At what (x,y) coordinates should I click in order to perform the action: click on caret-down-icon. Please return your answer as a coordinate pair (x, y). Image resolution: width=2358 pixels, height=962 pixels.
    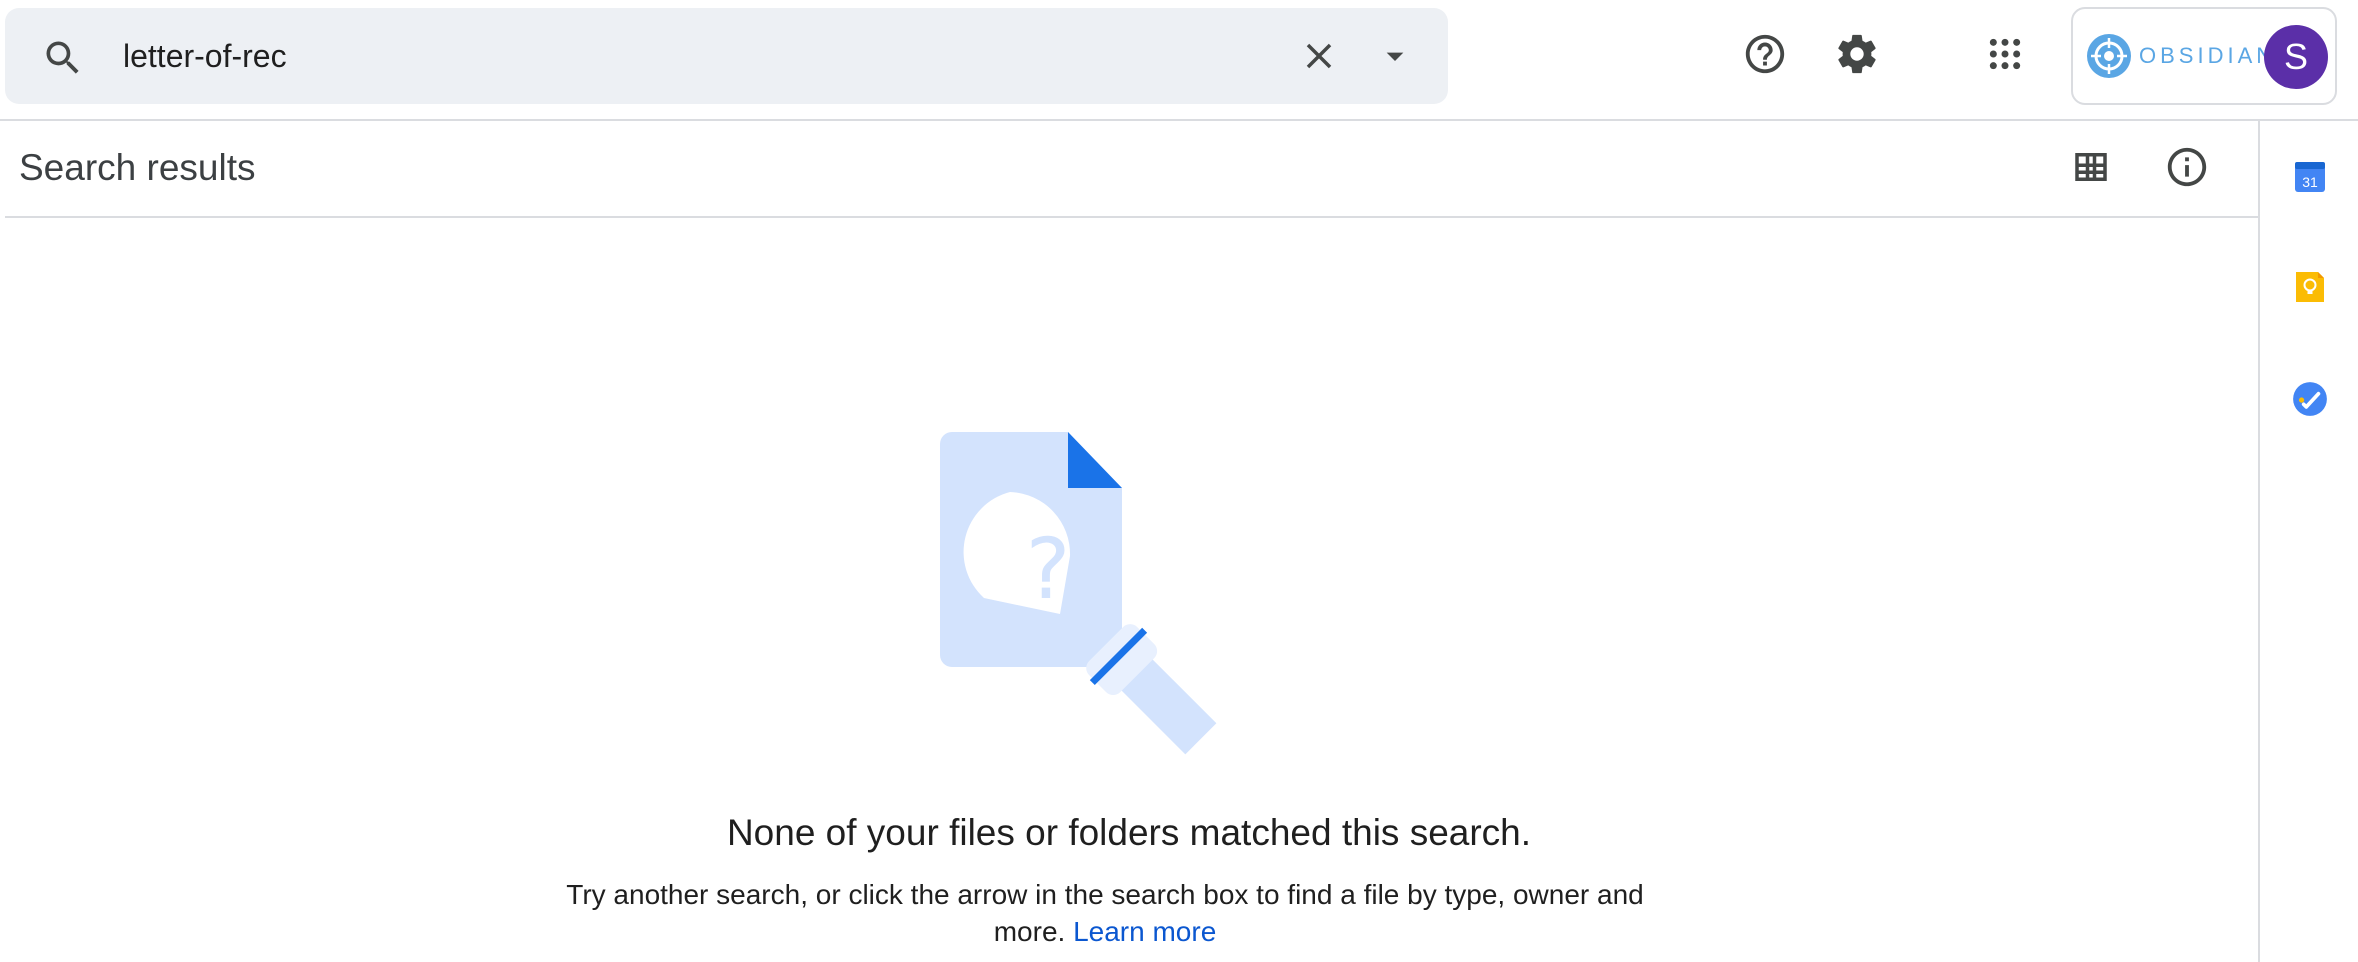
    Looking at the image, I should click on (1395, 58).